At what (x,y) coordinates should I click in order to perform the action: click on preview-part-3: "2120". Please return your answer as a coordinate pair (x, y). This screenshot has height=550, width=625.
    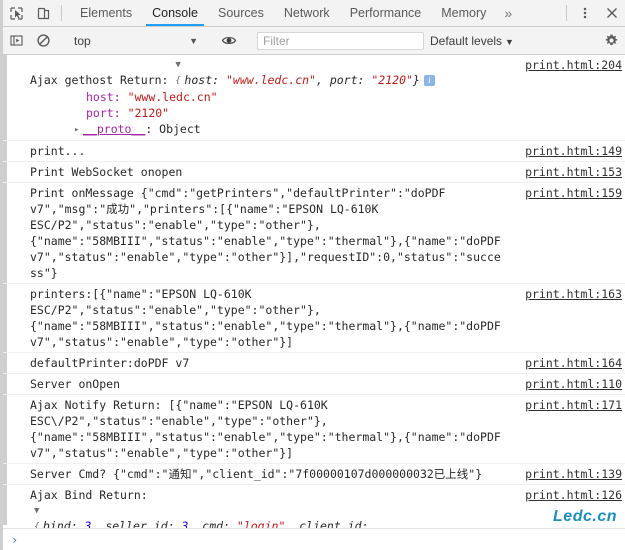
    Looking at the image, I should click on (392, 80).